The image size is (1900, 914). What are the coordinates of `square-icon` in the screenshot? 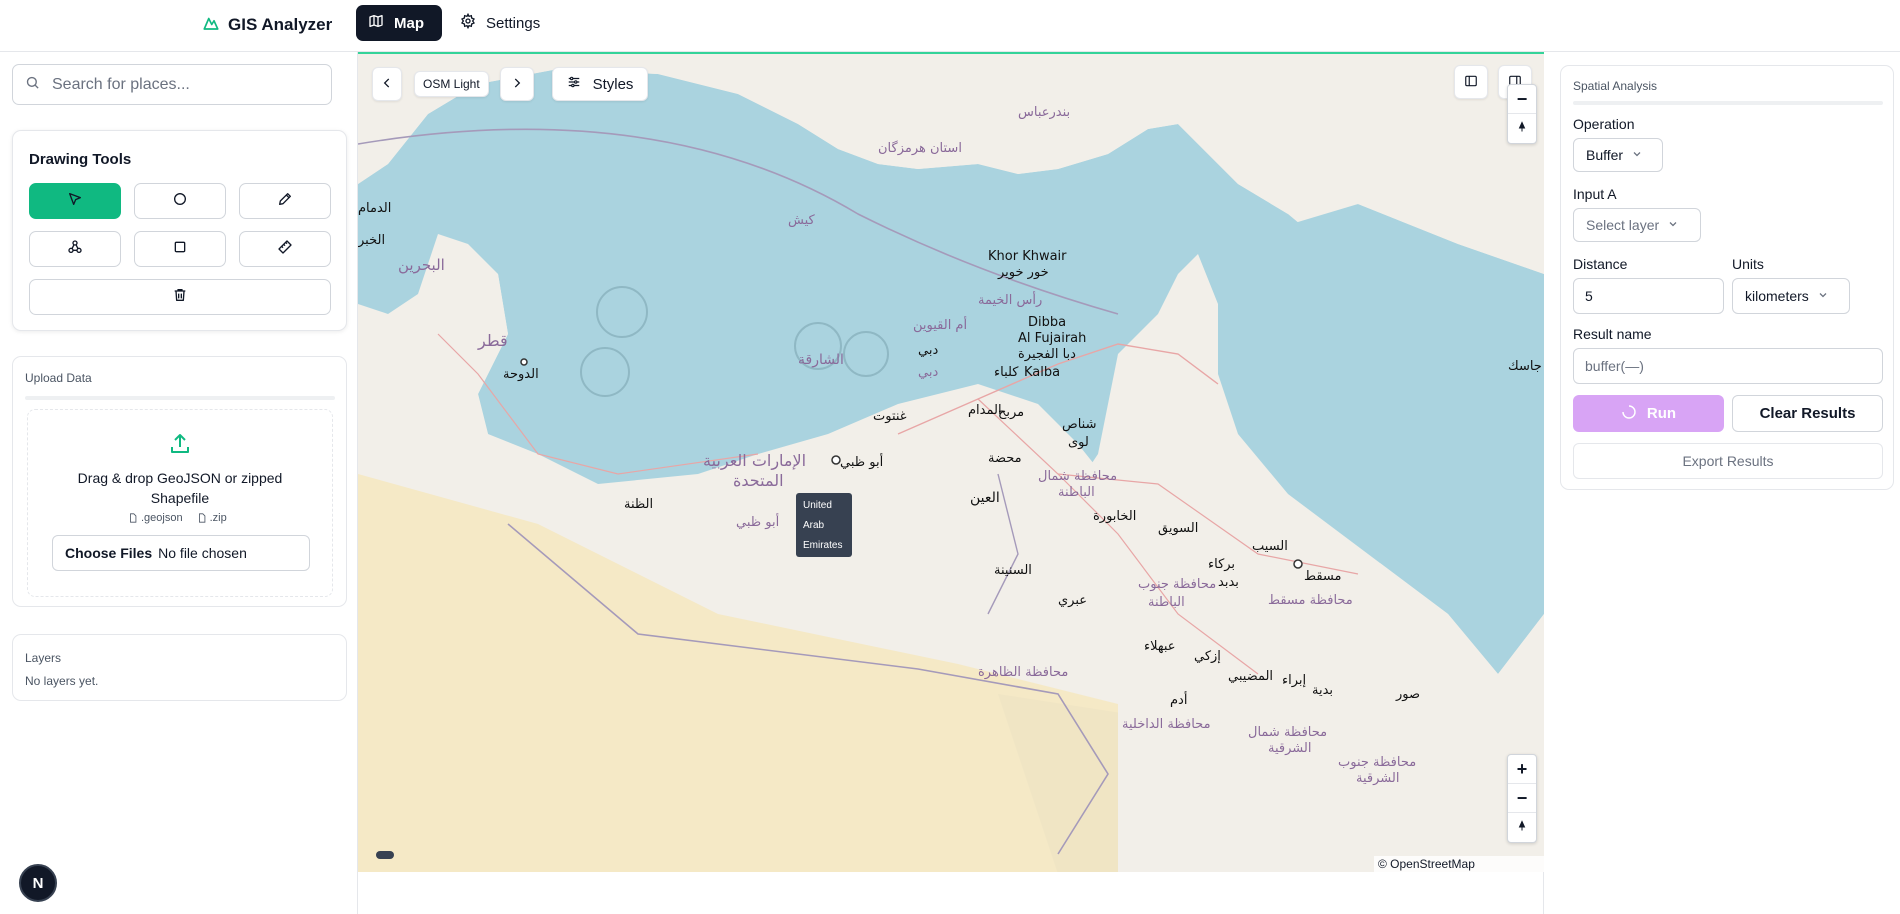 It's located at (180, 249).